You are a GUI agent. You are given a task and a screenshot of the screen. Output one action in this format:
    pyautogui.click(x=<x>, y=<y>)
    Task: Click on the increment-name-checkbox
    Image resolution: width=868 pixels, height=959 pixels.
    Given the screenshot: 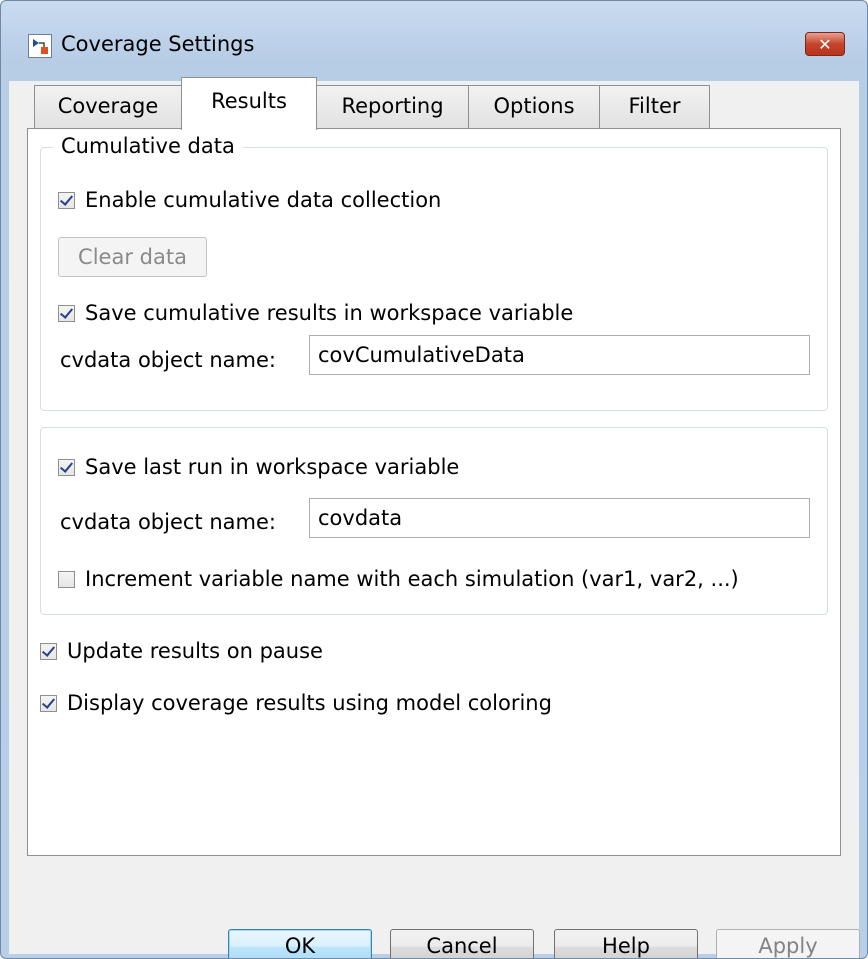 What is the action you would take?
    pyautogui.click(x=66, y=579)
    